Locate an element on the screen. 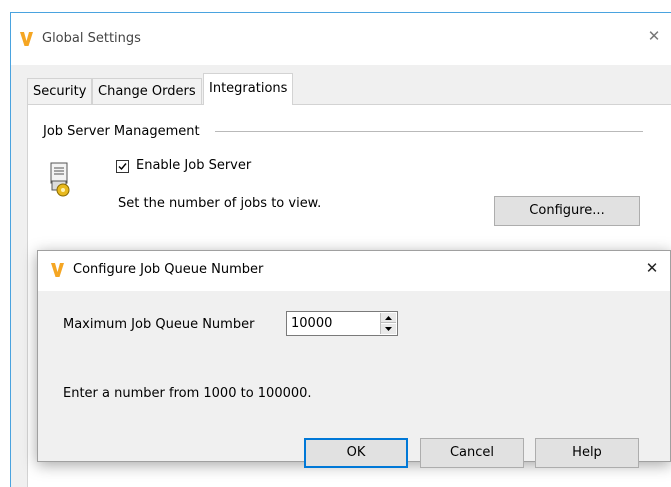  max-job-queue-value: 10000 is located at coordinates (312, 323).